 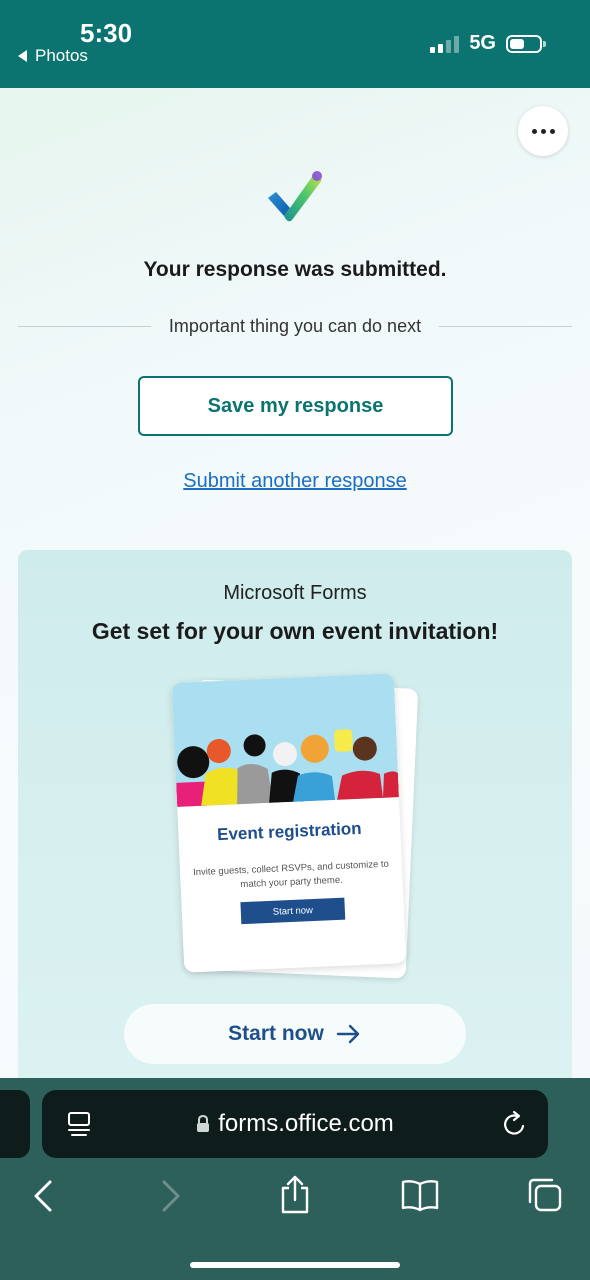 I want to click on divider-line-left, so click(x=84, y=326).